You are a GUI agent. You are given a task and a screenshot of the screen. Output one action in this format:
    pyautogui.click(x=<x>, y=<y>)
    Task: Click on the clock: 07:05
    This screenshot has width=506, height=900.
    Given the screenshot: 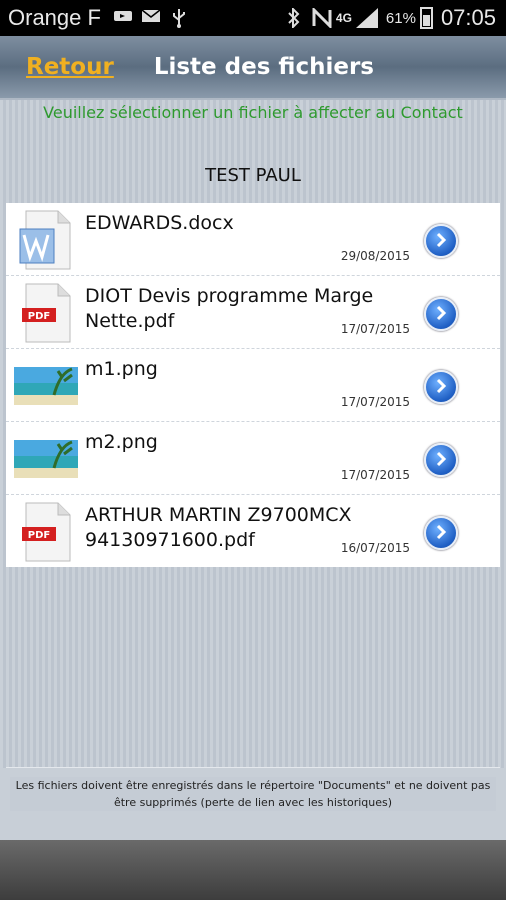 What is the action you would take?
    pyautogui.click(x=468, y=17)
    